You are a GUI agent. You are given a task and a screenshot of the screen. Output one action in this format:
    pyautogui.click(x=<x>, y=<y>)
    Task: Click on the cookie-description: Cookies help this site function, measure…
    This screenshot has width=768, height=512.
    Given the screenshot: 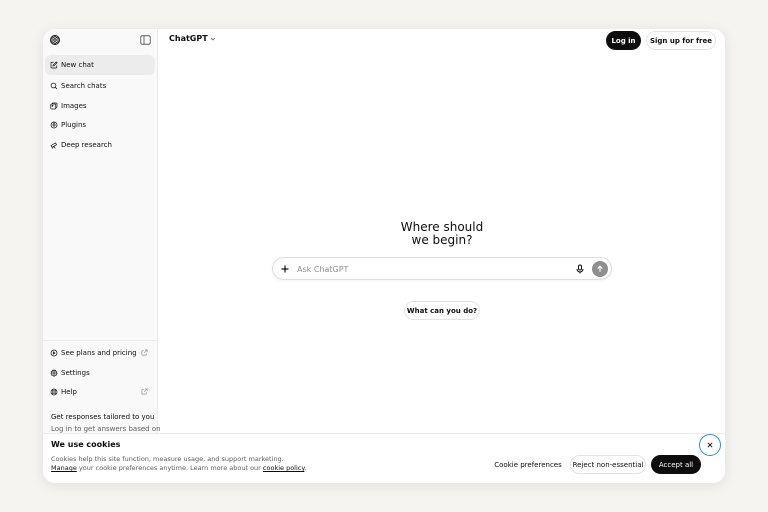 What is the action you would take?
    pyautogui.click(x=167, y=459)
    